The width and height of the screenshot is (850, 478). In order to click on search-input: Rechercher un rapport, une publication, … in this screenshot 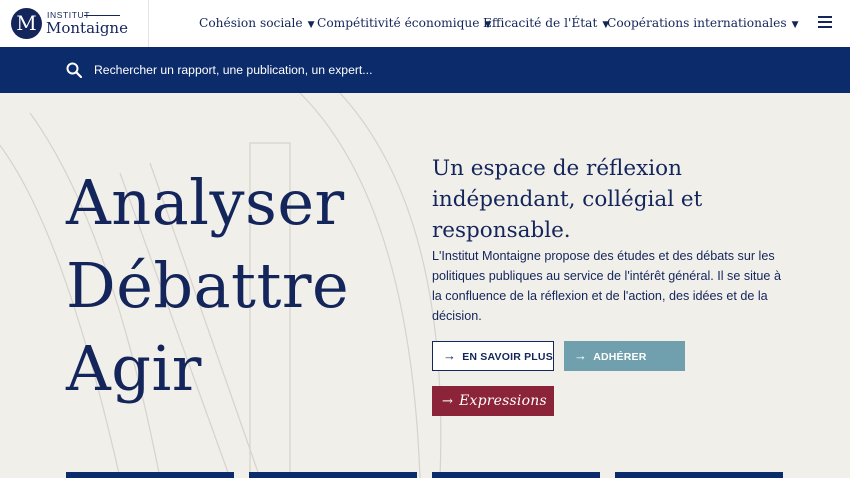, I will do `click(233, 70)`.